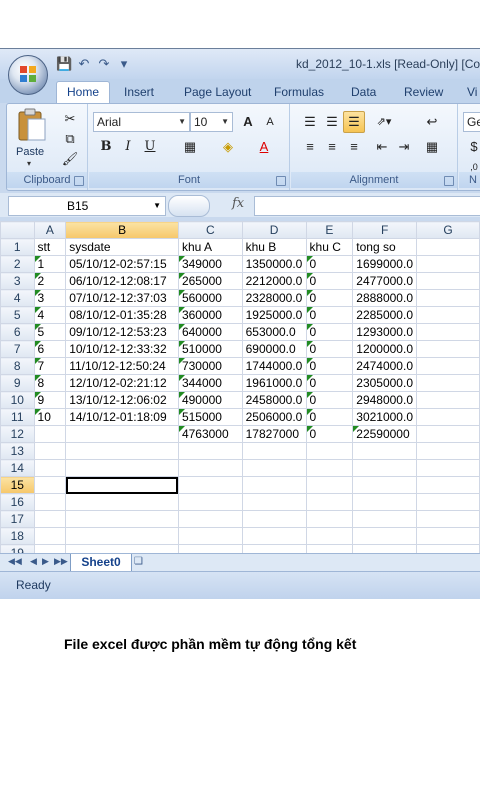 The height and width of the screenshot is (800, 480). Describe the element at coordinates (210, 366) in the screenshot. I see `cell-c: 730000` at that location.